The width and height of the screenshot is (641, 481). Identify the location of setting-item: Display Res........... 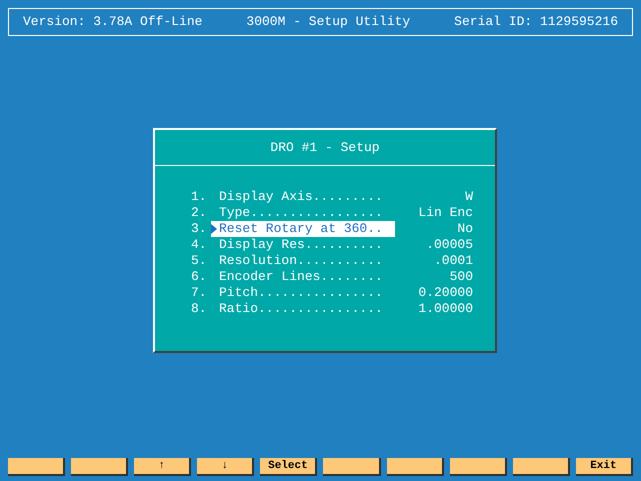
(303, 245).